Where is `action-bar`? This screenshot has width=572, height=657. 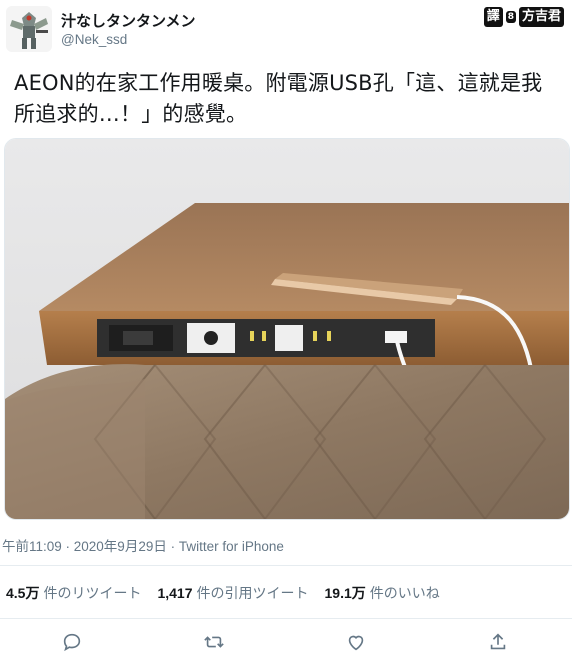
action-bar is located at coordinates (286, 642).